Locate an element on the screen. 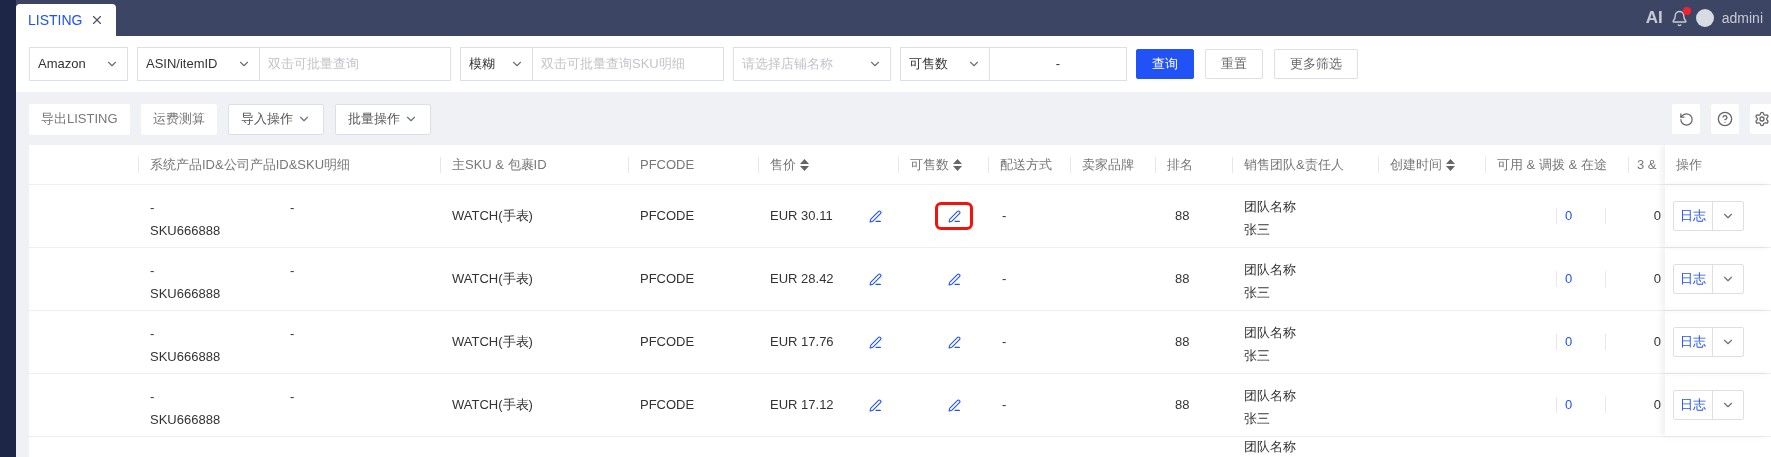 The height and width of the screenshot is (457, 1771). refresh-icon is located at coordinates (1686, 119).